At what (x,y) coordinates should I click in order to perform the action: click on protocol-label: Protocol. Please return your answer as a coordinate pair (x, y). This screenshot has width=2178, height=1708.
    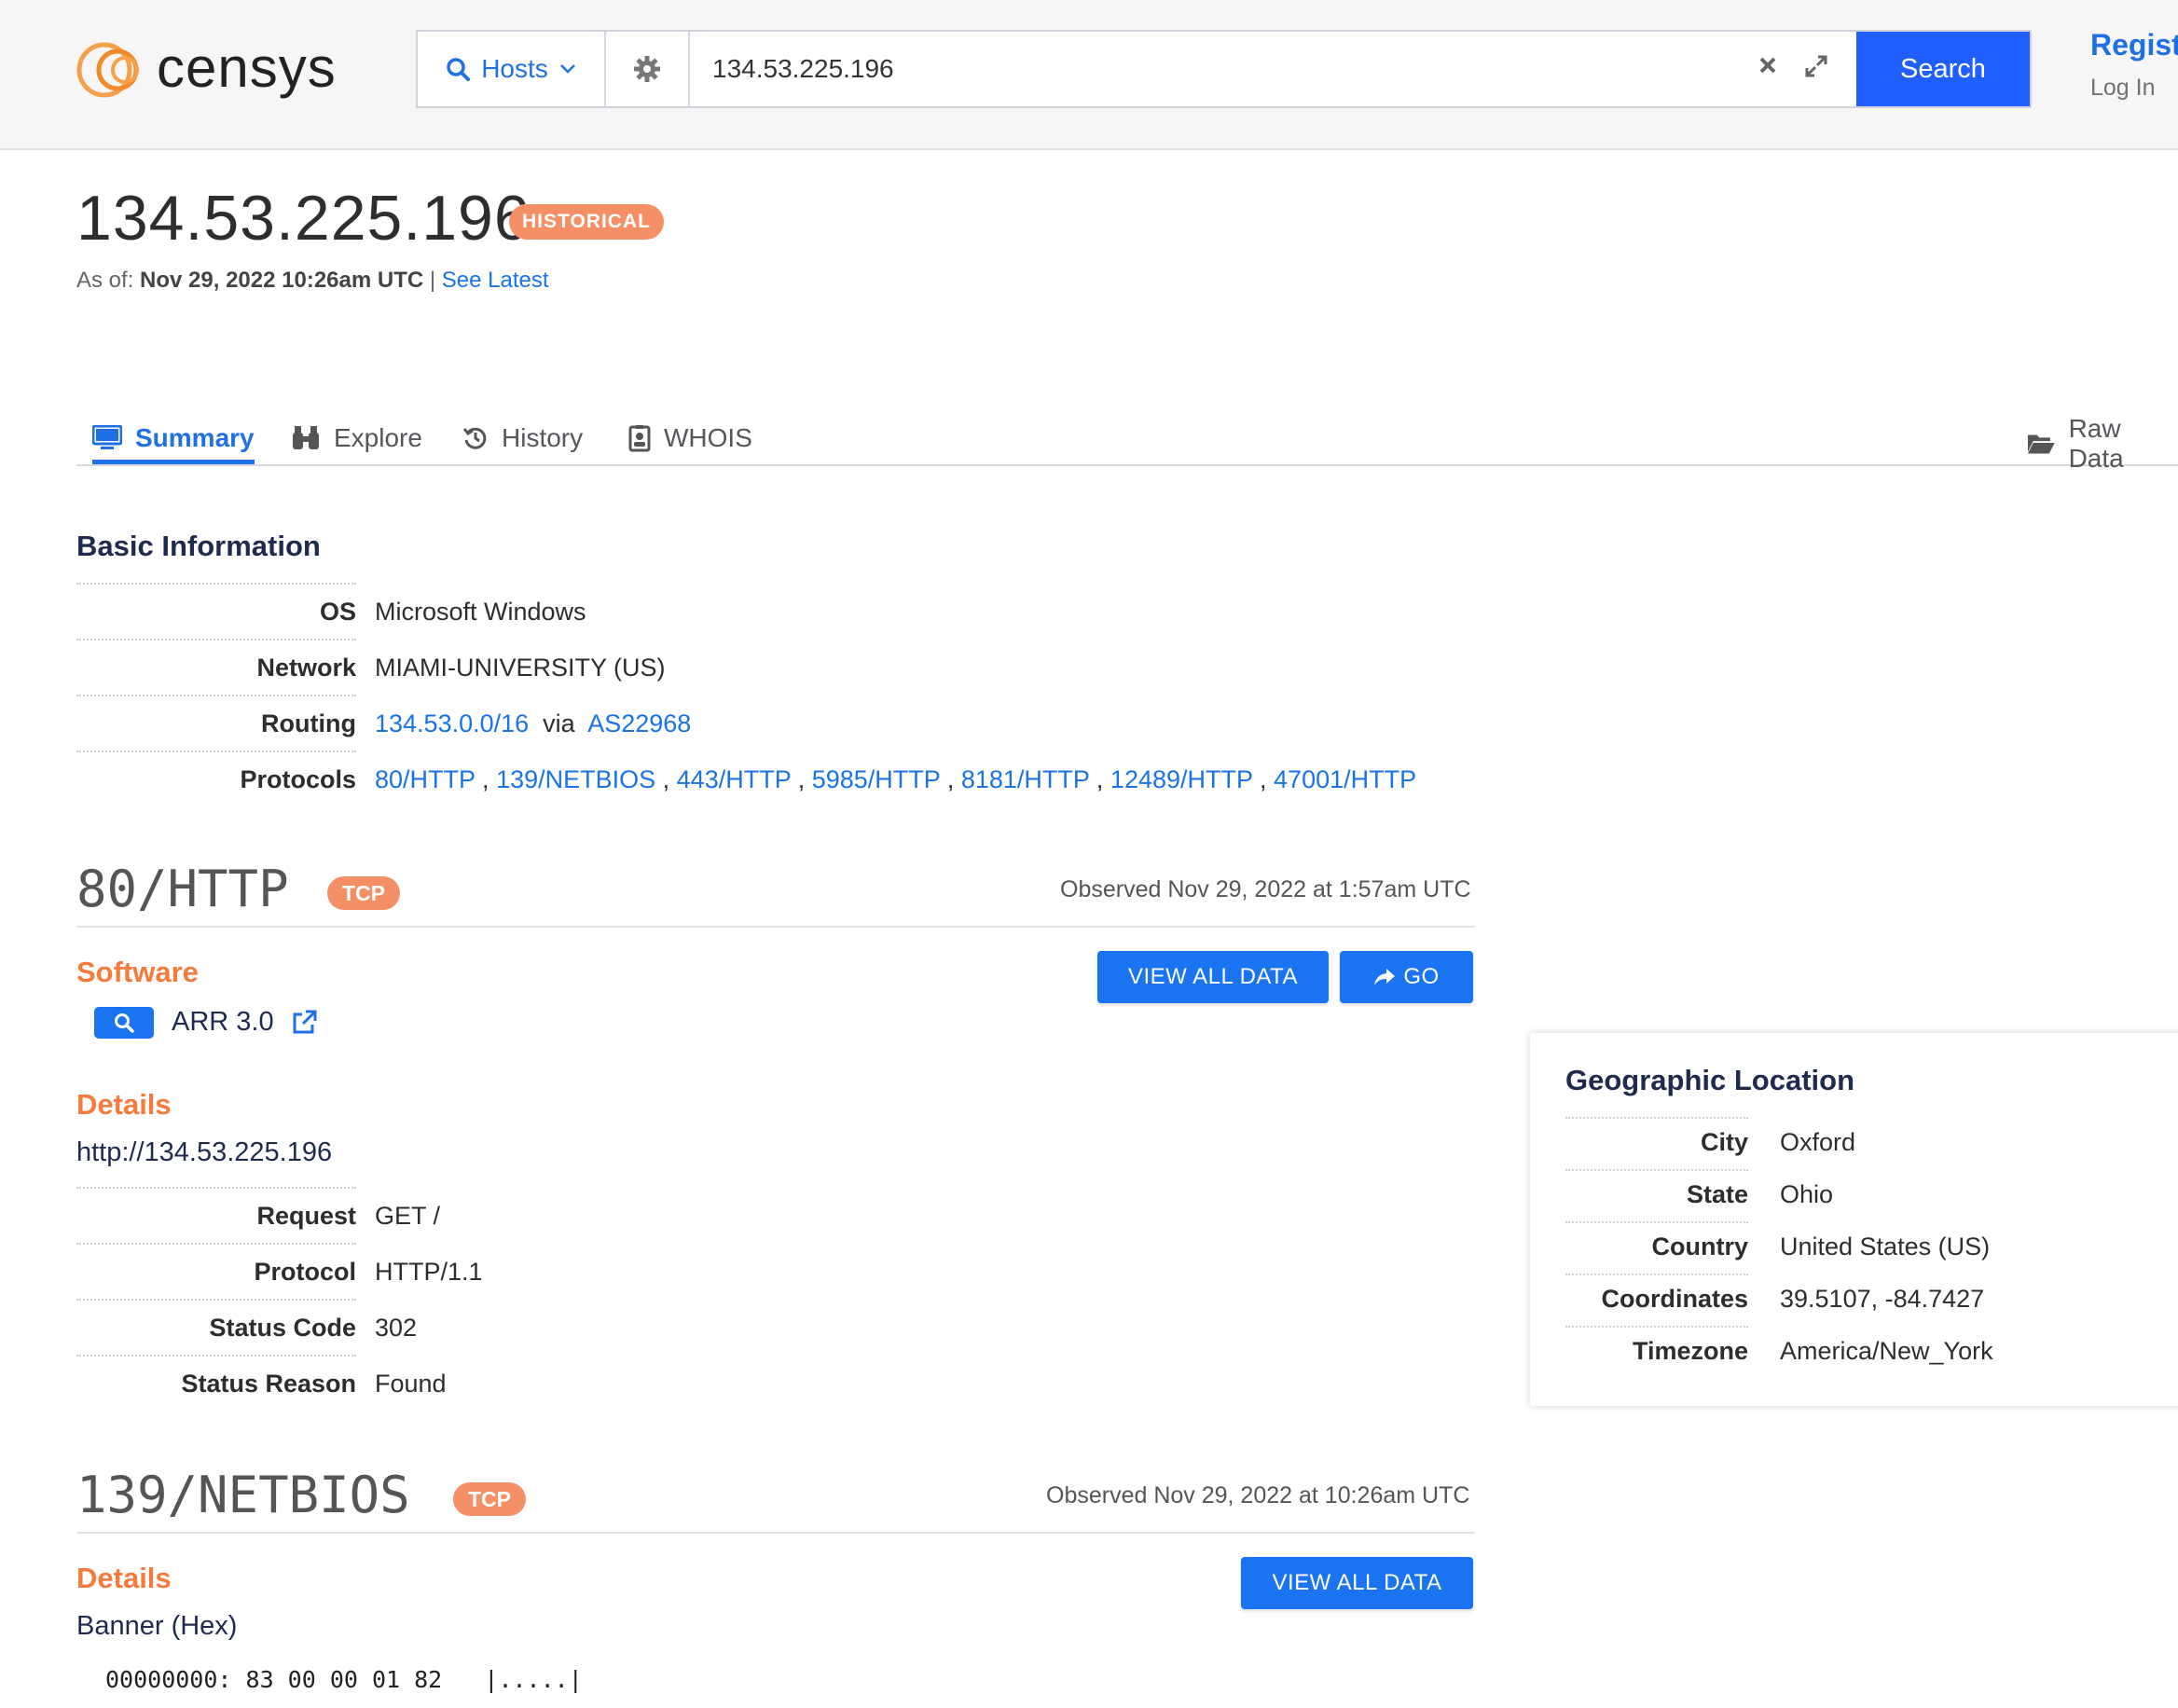
    Looking at the image, I should click on (305, 1272).